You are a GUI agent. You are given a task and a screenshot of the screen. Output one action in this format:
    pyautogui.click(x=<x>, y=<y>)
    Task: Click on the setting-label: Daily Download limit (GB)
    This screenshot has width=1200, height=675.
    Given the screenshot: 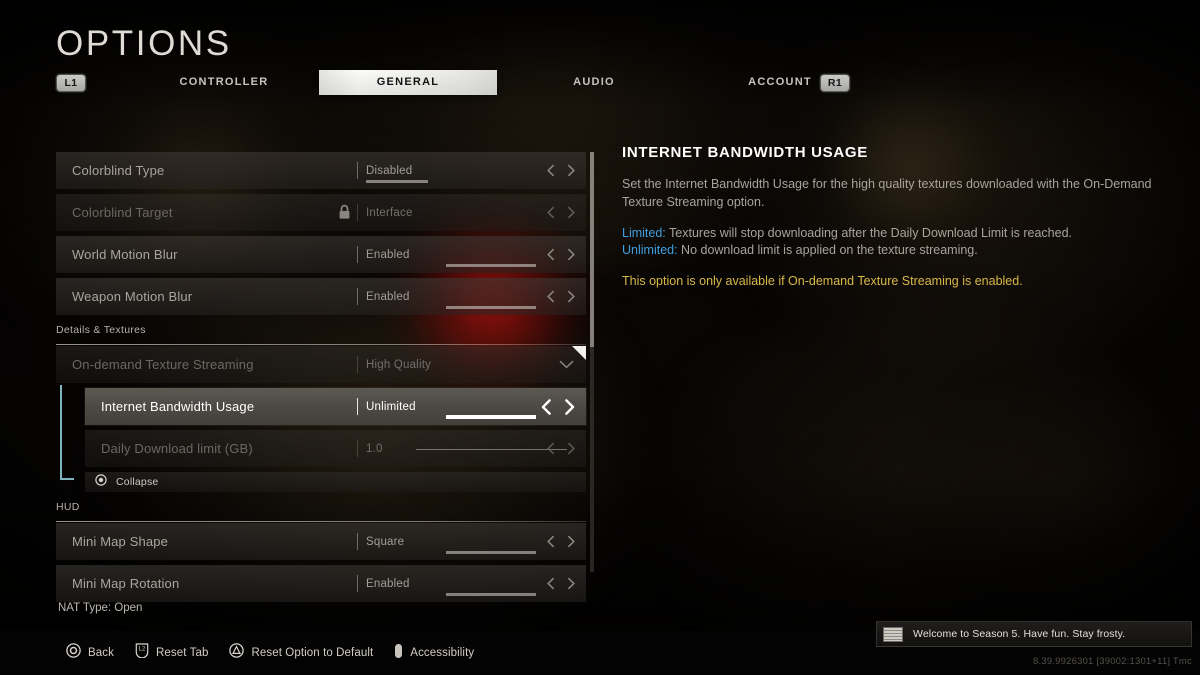 What is the action you would take?
    pyautogui.click(x=177, y=448)
    